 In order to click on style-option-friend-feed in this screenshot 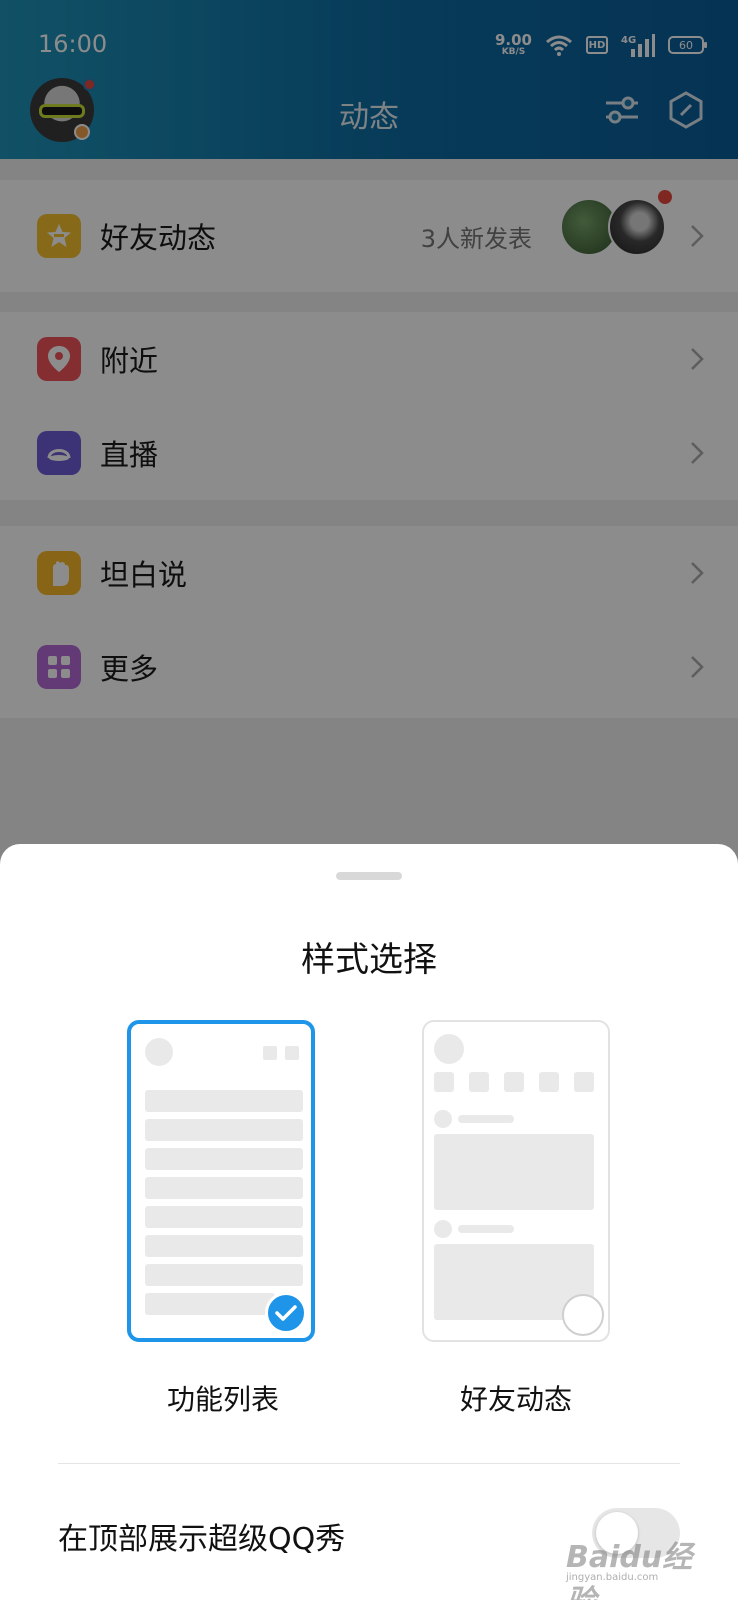, I will do `click(516, 1181)`.